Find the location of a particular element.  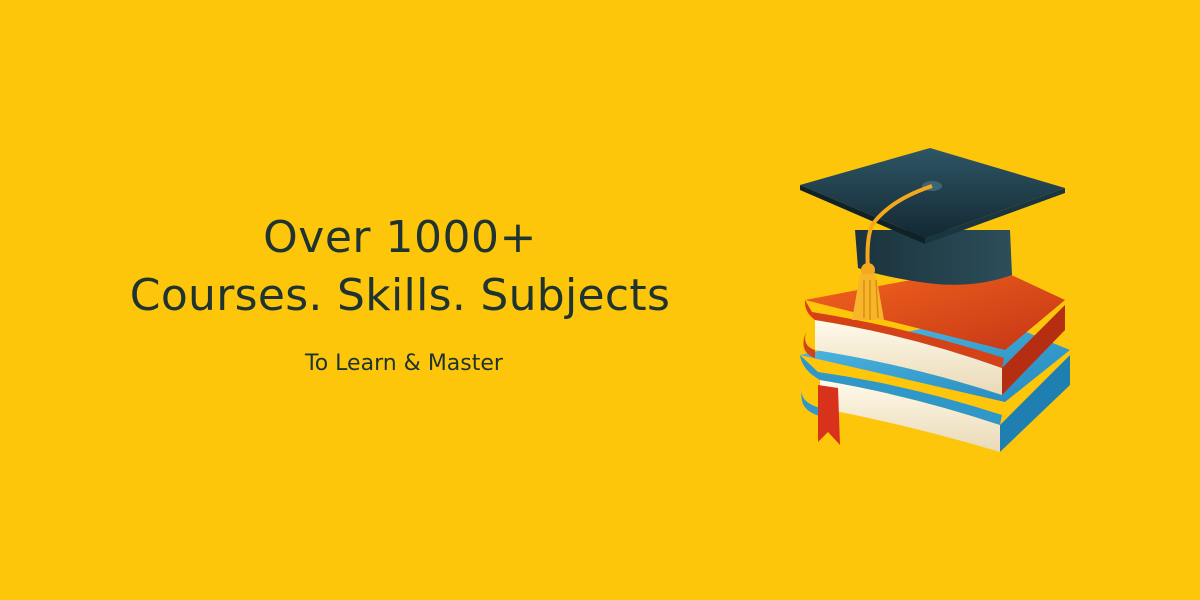

headline-subjects: Courses. Skills. Subjects is located at coordinates (400, 295).